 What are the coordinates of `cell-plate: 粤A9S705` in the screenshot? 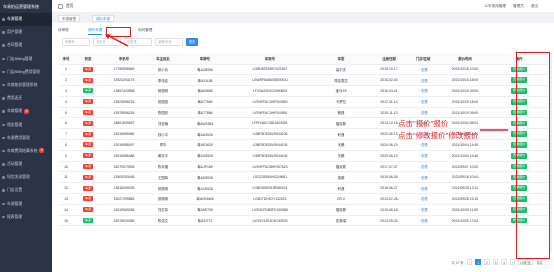 It's located at (205, 210).